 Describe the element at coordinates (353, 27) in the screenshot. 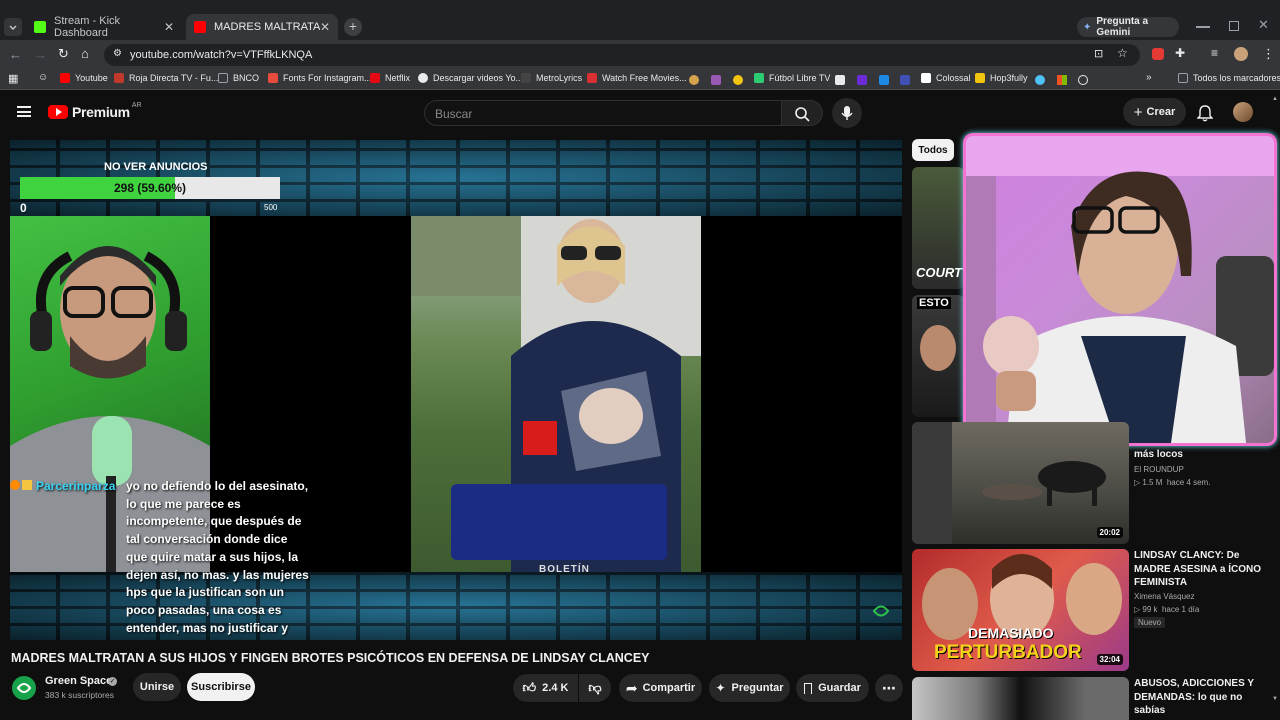

I see `new-tab-button: +` at that location.